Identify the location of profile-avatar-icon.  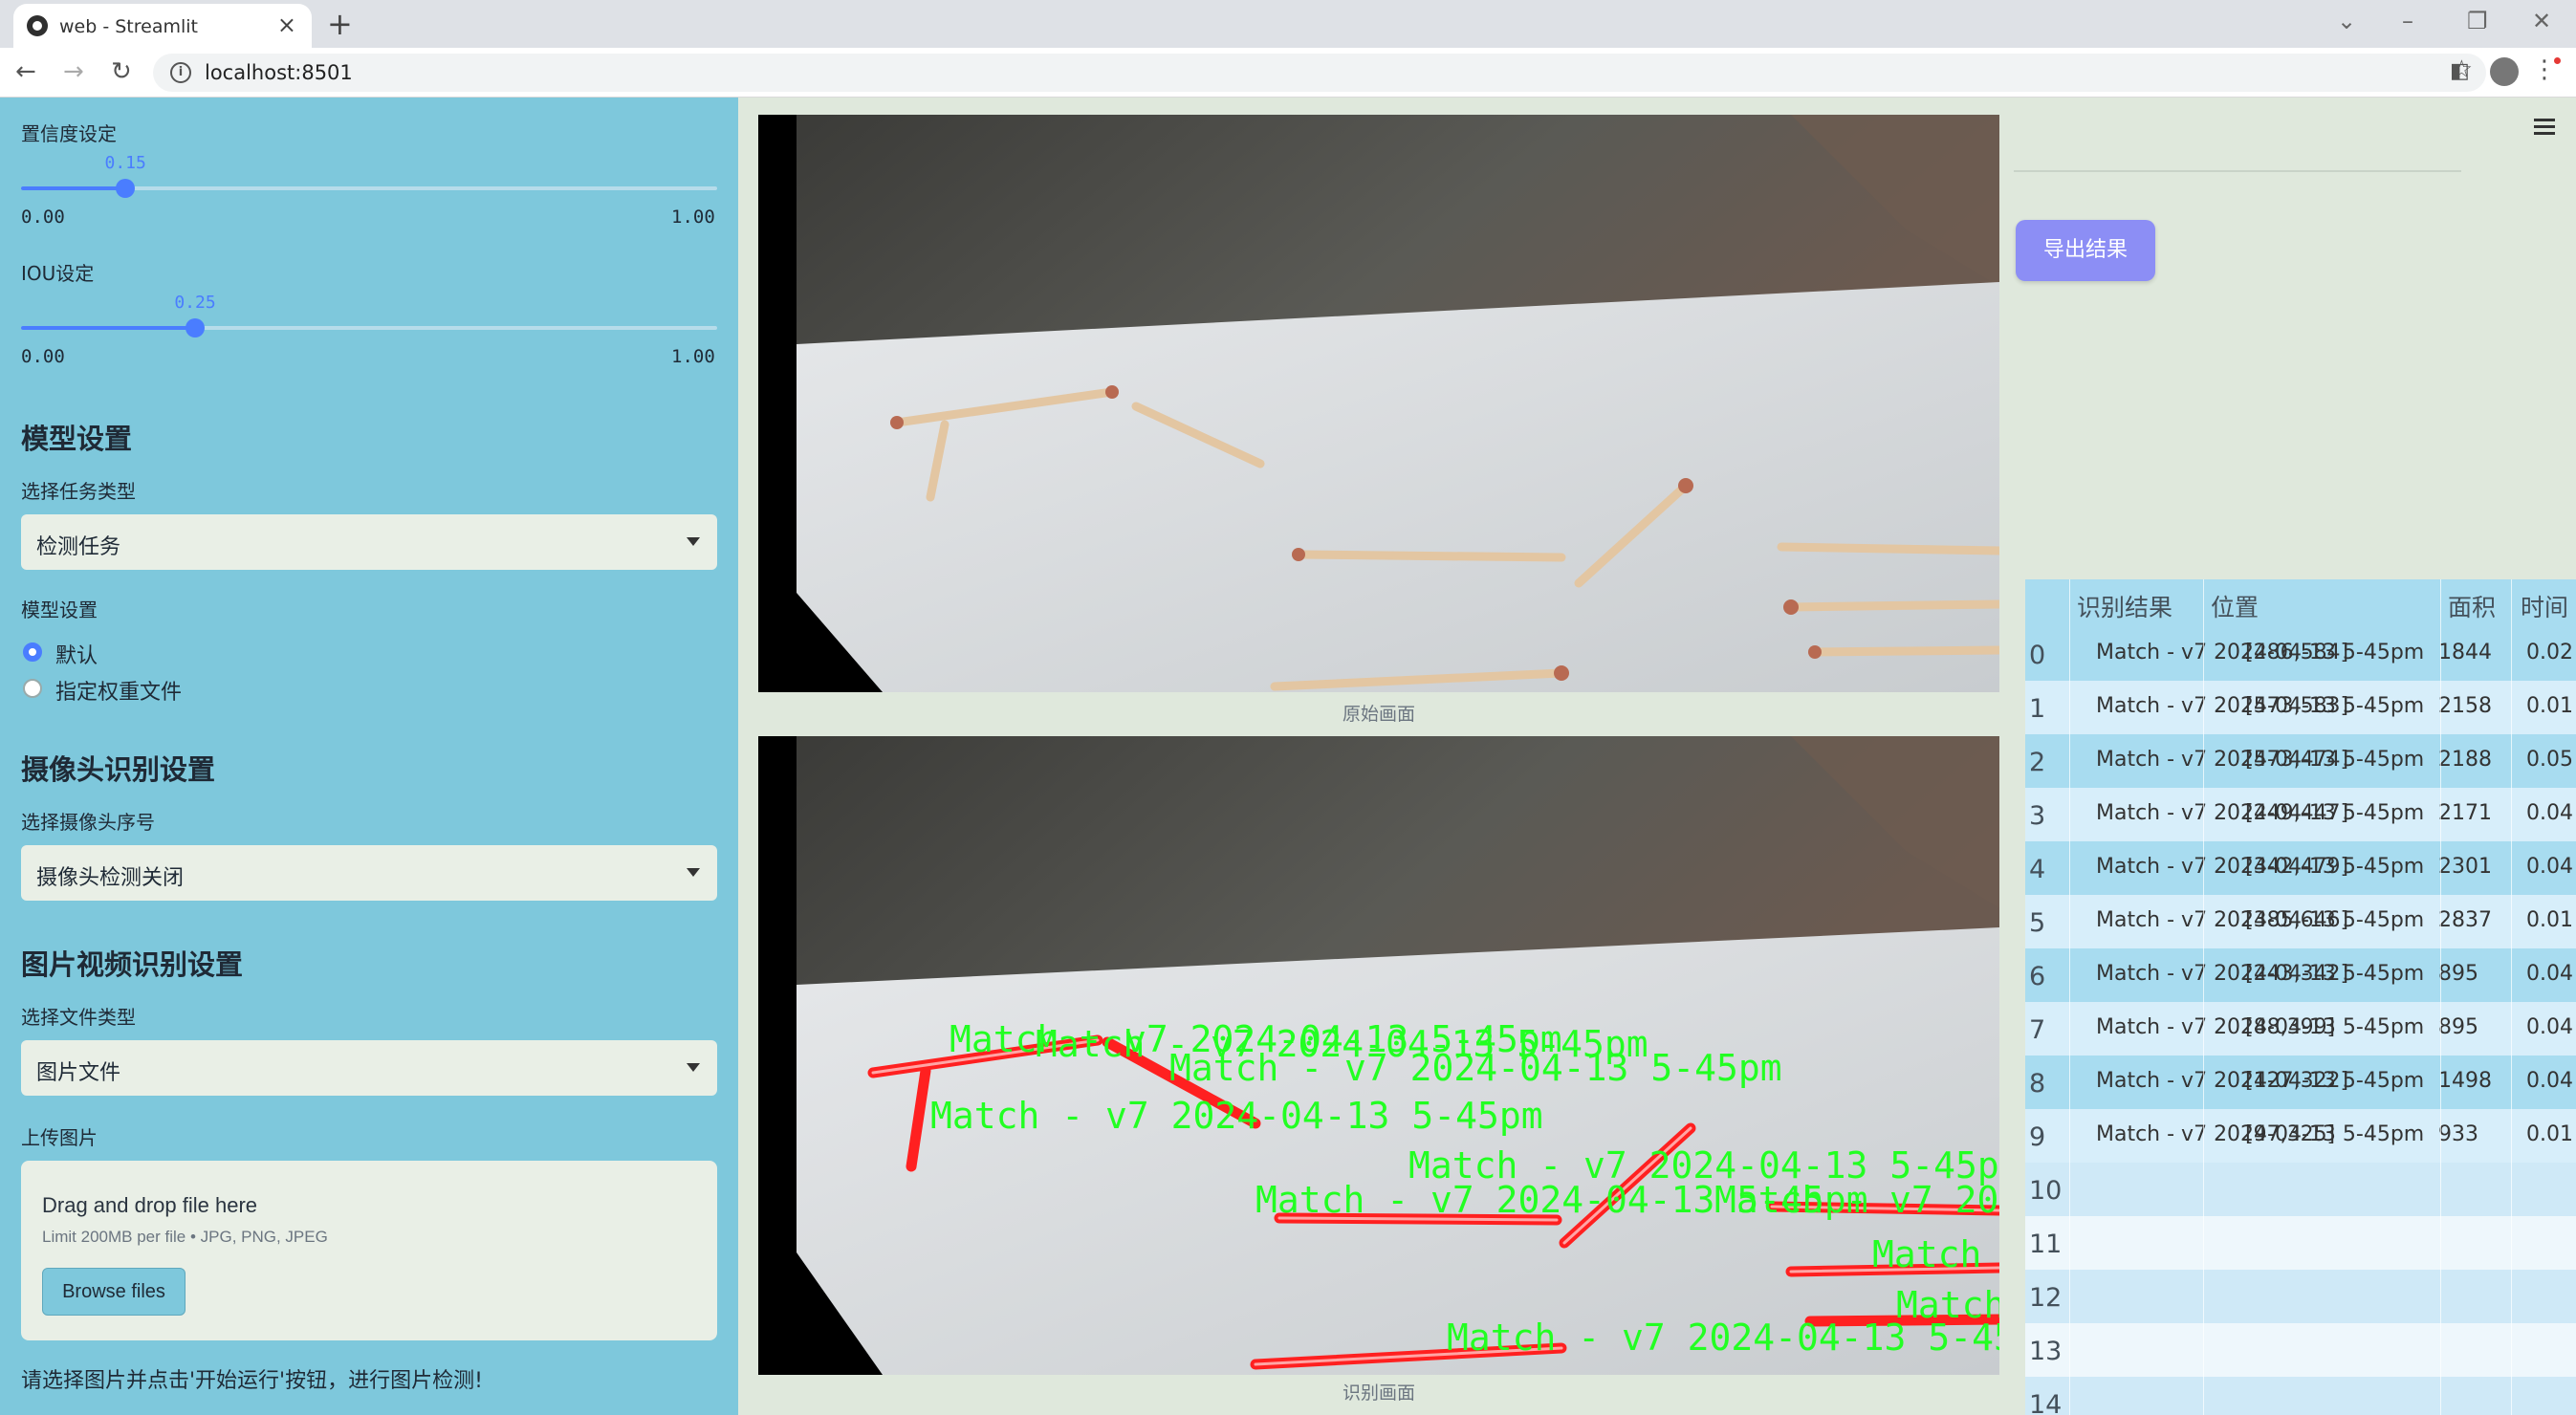
(2504, 71).